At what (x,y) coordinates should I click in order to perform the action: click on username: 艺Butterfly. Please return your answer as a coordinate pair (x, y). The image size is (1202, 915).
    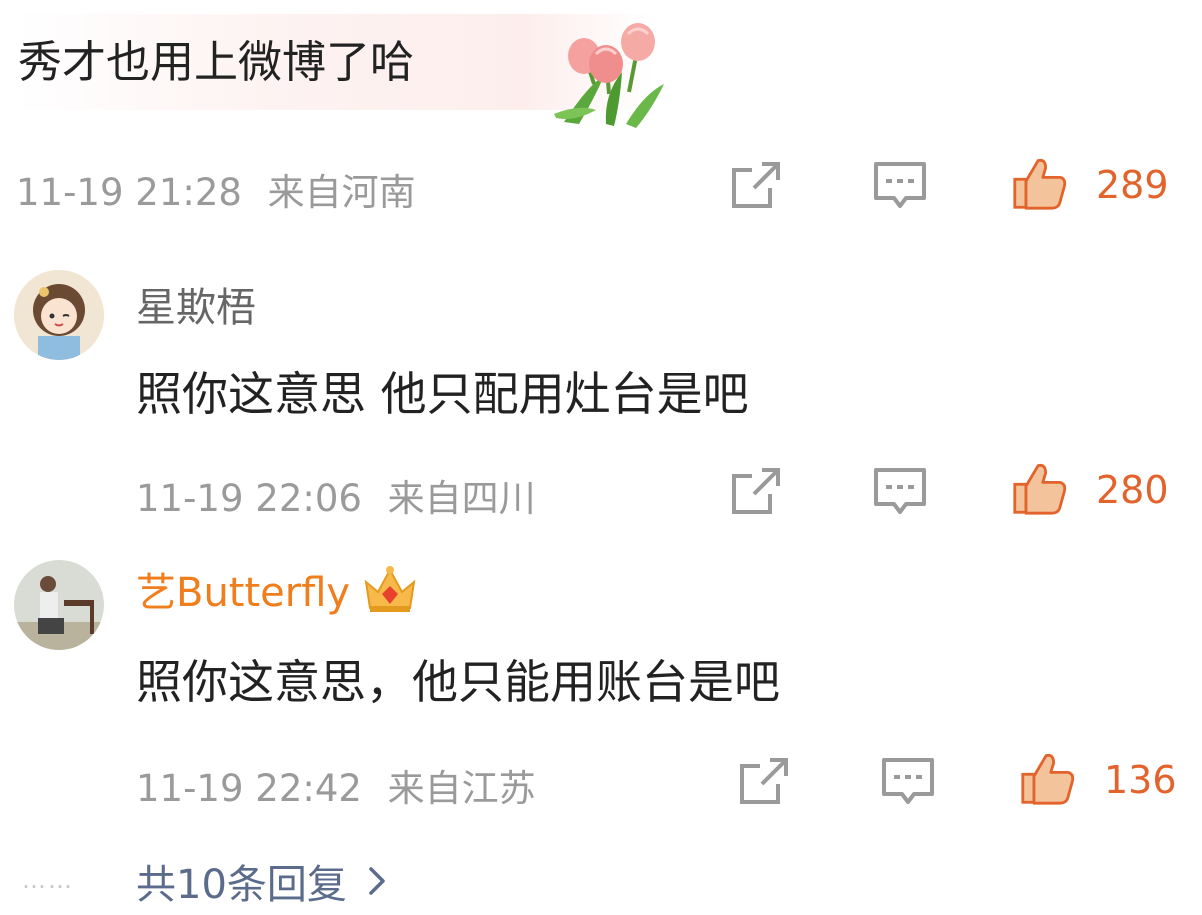
    Looking at the image, I should click on (243, 589).